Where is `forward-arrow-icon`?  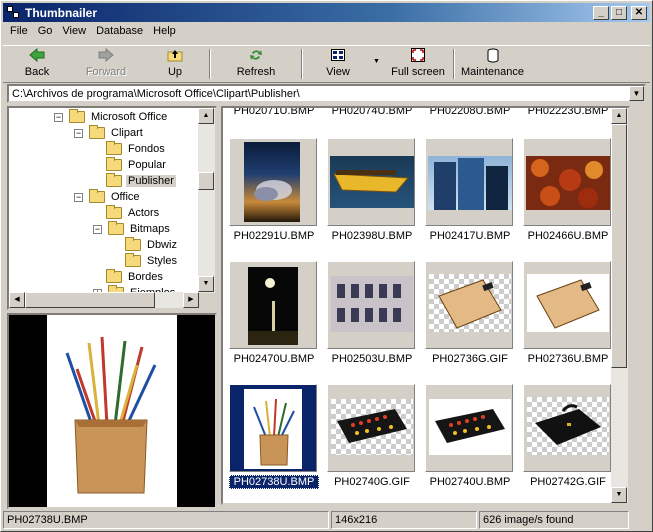 forward-arrow-icon is located at coordinates (106, 55).